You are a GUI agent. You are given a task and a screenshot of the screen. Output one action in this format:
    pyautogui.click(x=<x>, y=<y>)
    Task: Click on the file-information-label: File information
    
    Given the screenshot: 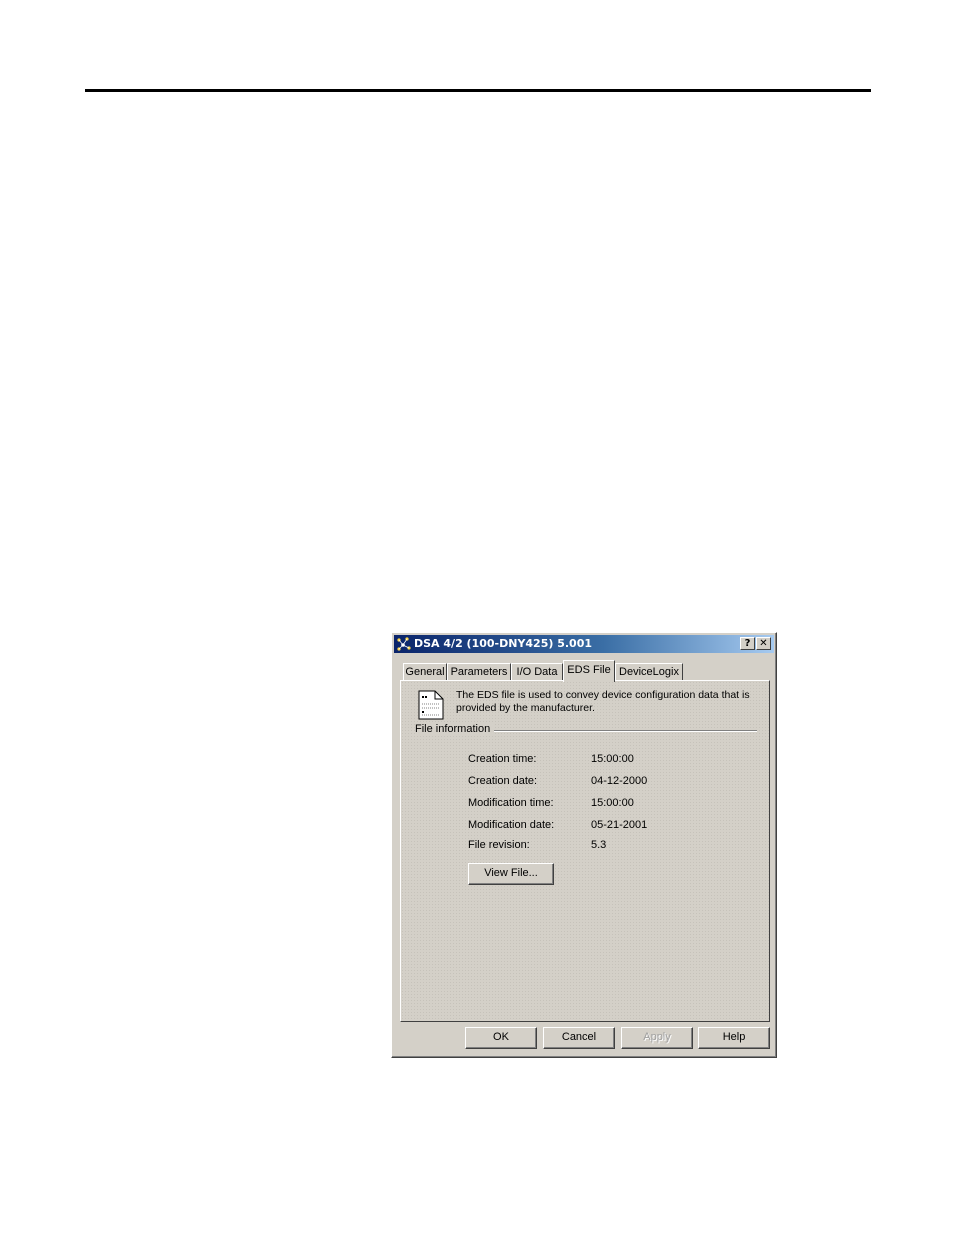 What is the action you would take?
    pyautogui.click(x=455, y=729)
    